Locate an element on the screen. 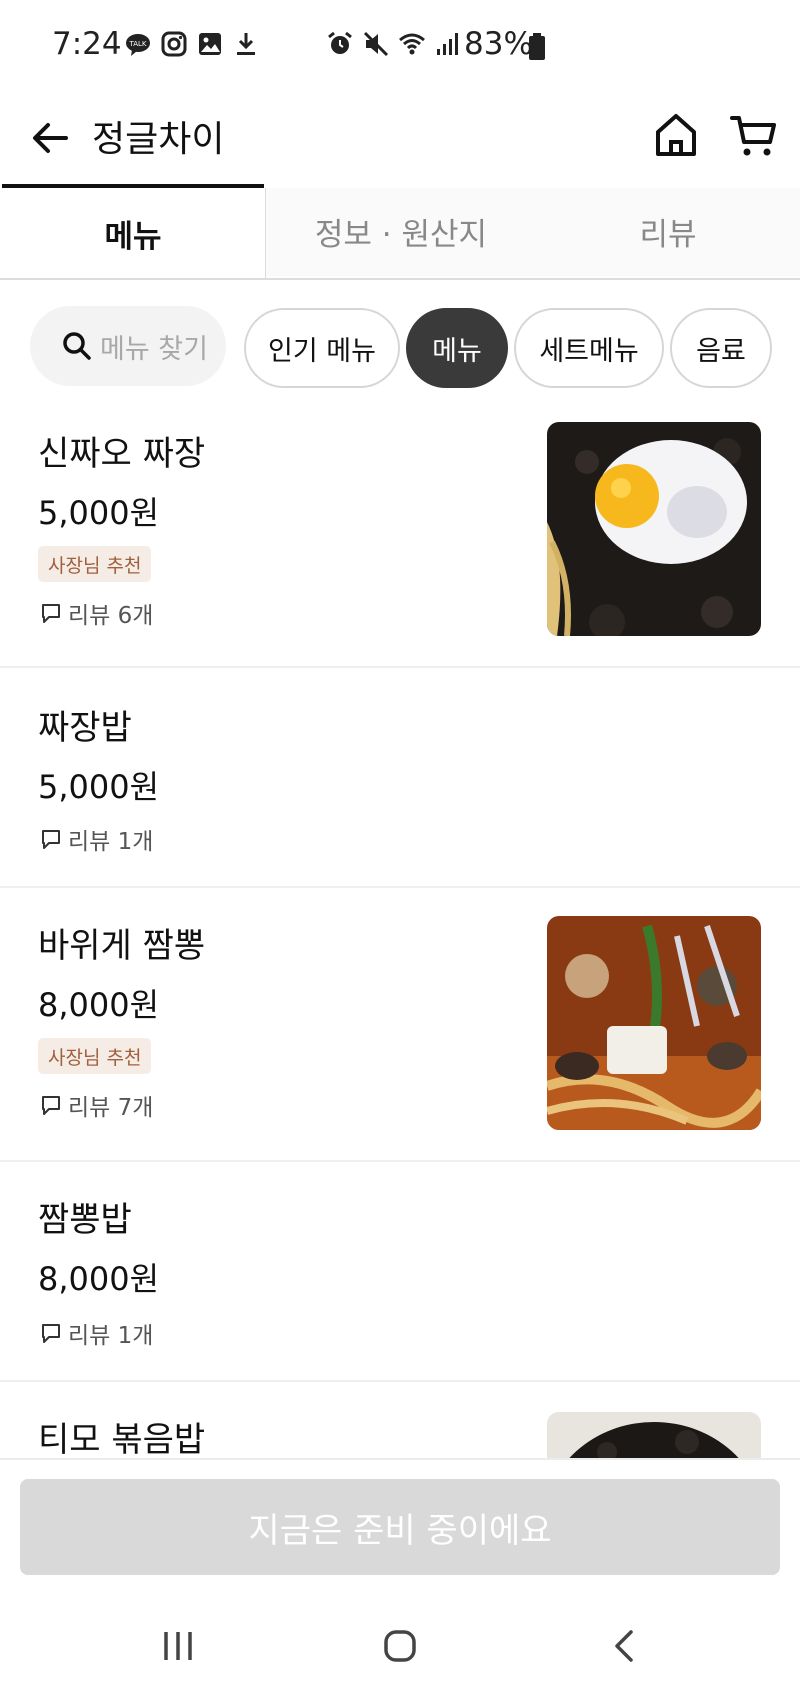 The width and height of the screenshot is (800, 1691). chip-set-menu: 세트메뉴 is located at coordinates (589, 348).